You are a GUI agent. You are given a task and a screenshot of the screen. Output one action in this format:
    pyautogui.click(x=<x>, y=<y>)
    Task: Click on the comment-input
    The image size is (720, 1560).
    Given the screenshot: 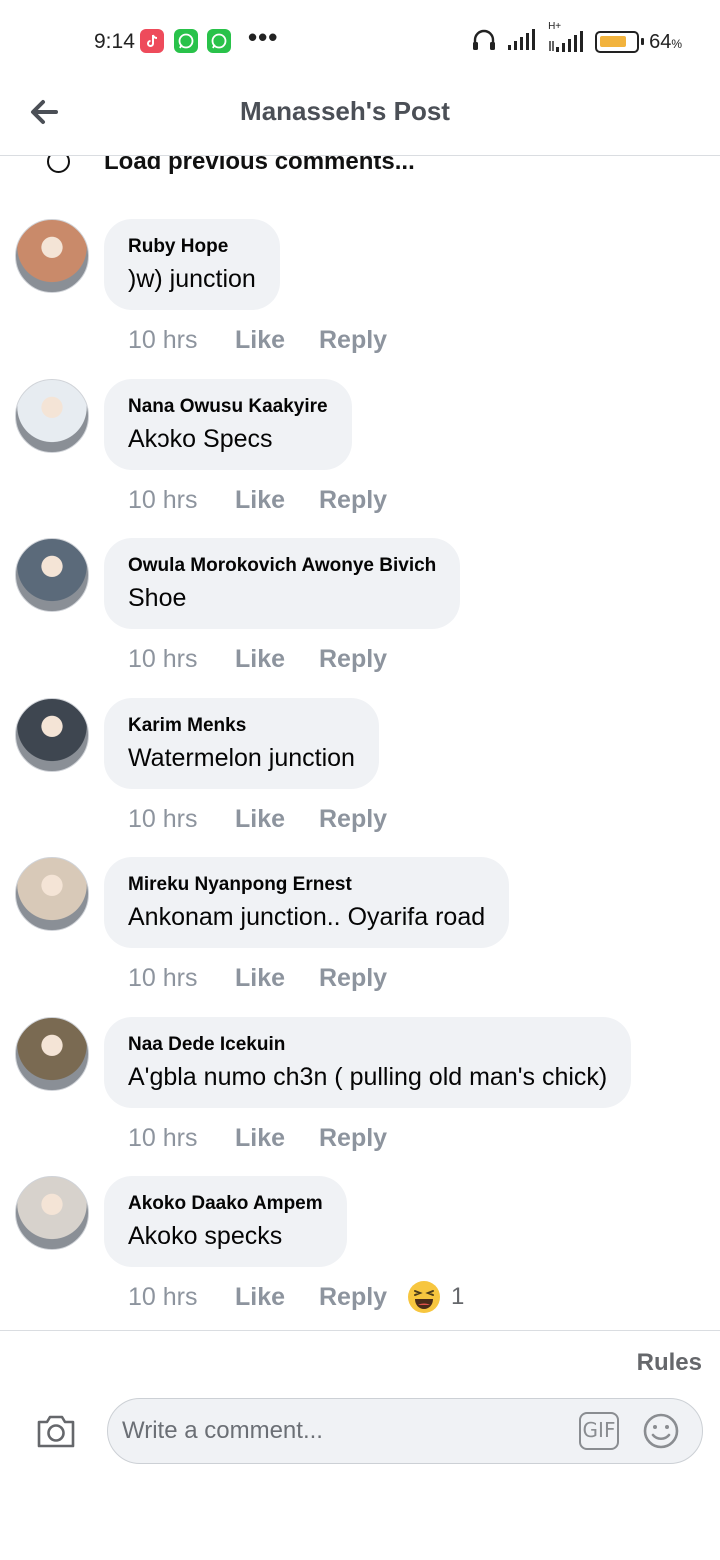 What is the action you would take?
    pyautogui.click(x=342, y=1431)
    